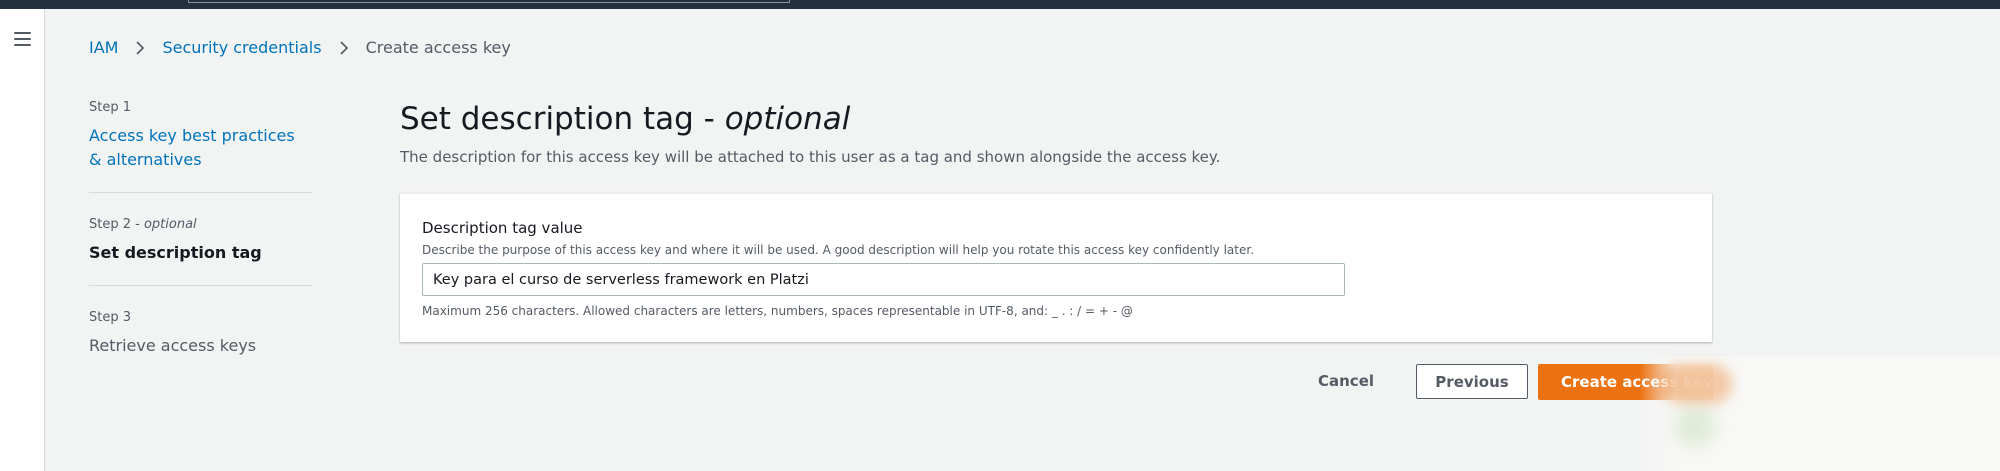 The width and height of the screenshot is (2000, 471). I want to click on watermark-overlay, so click(1820, 413).